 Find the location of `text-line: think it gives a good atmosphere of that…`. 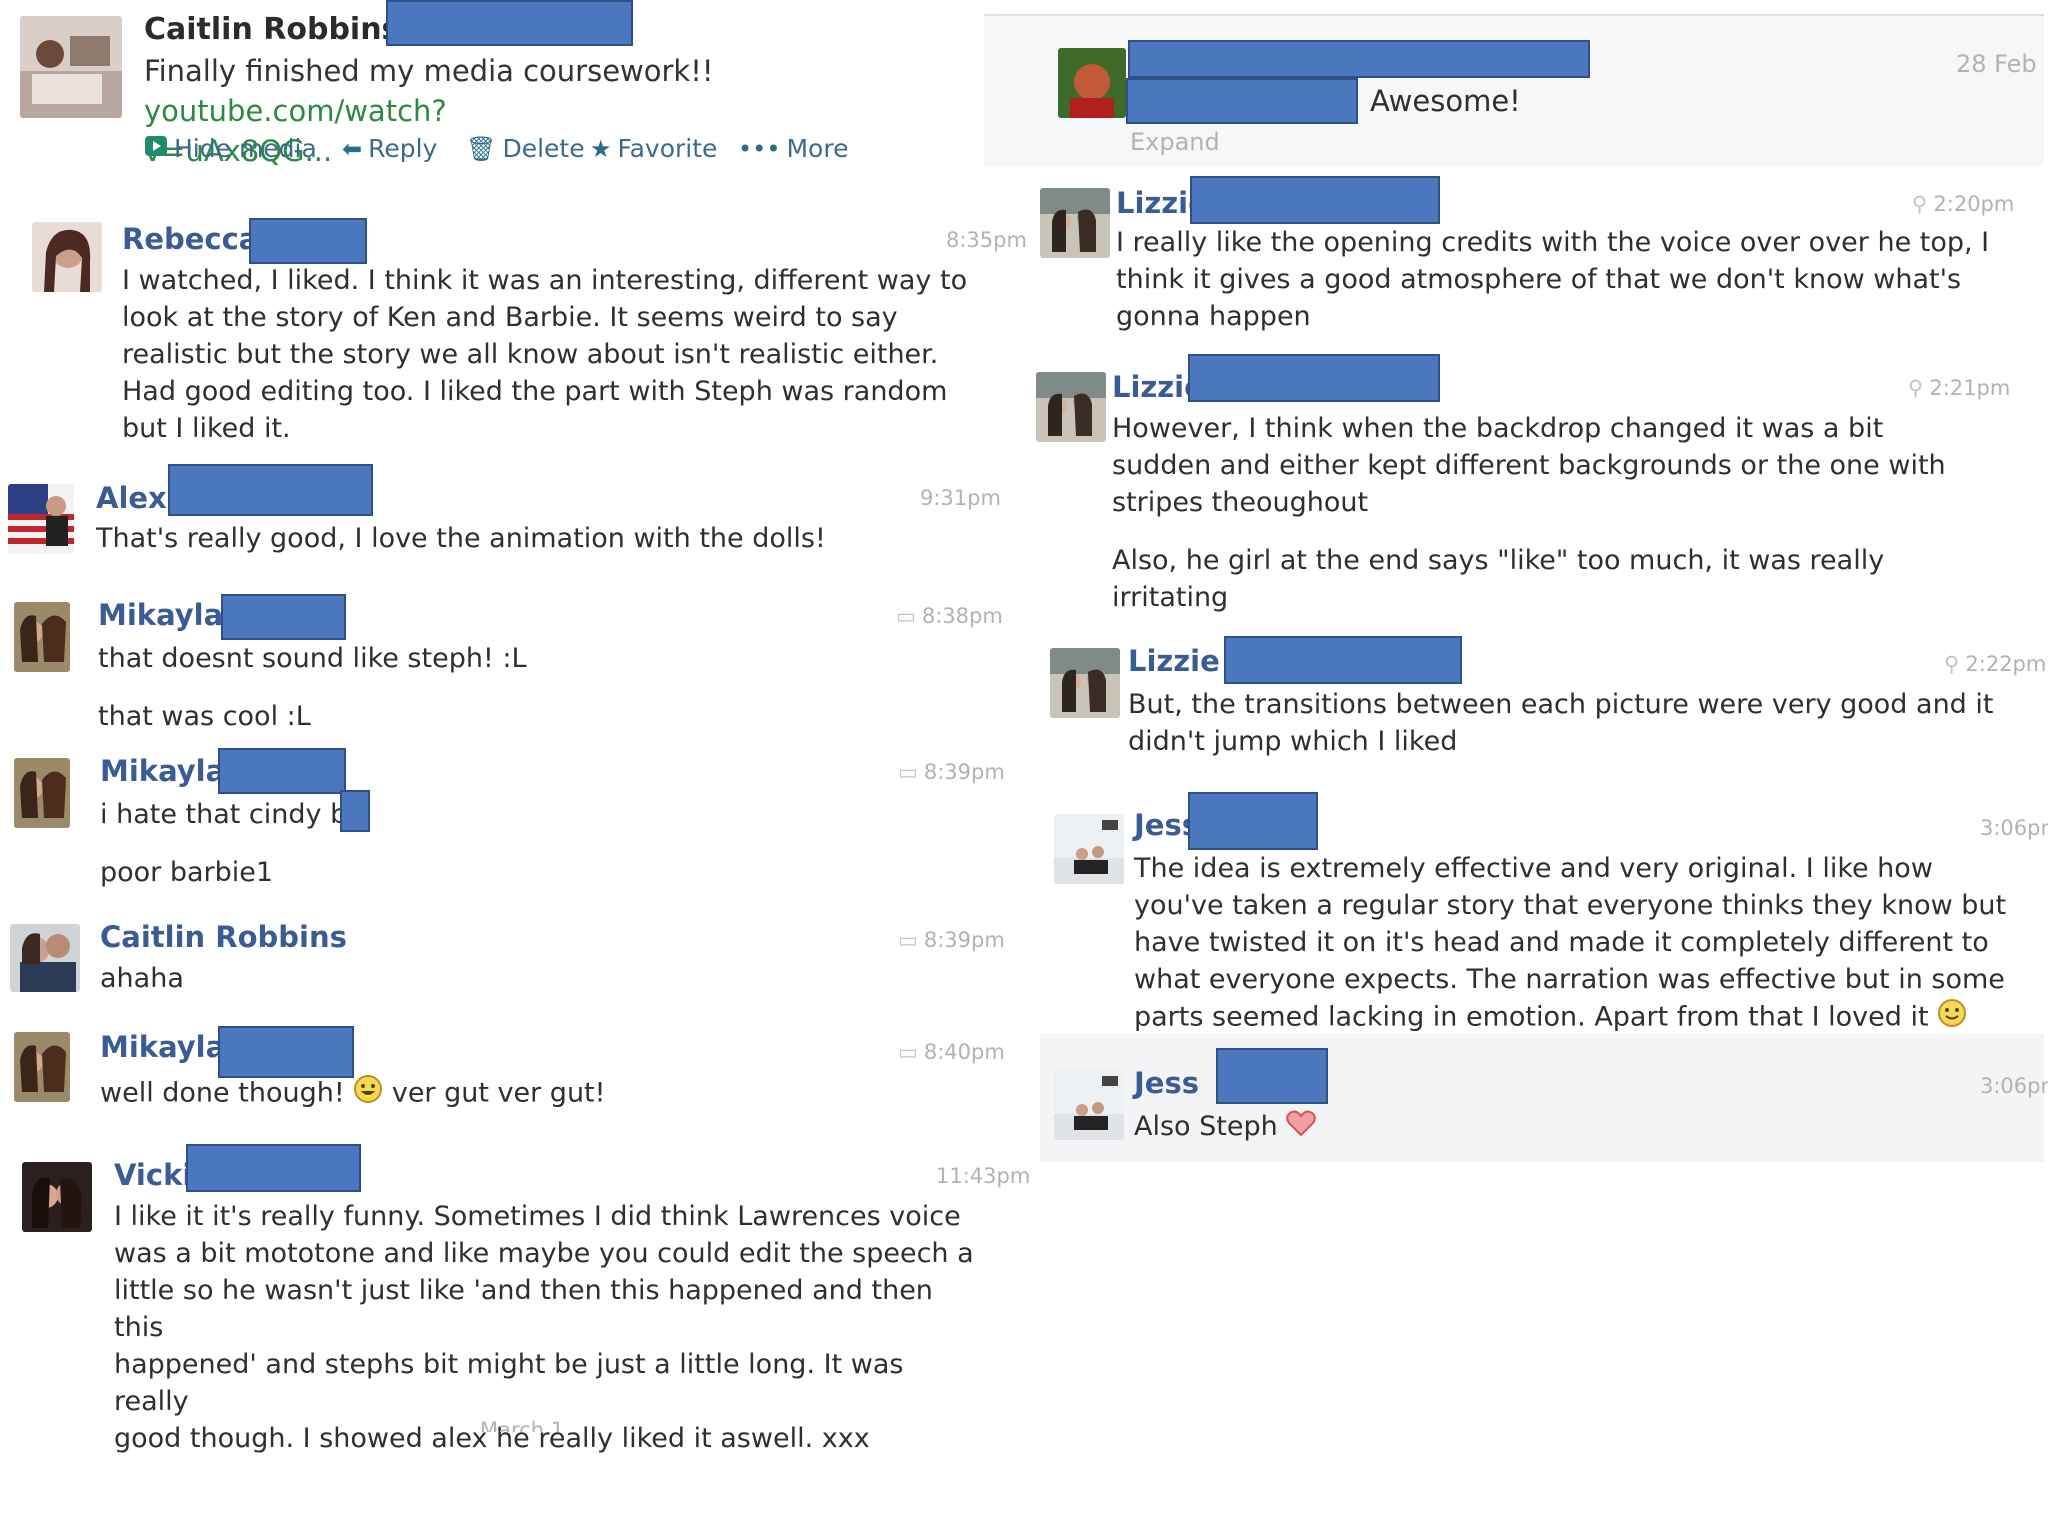

text-line: think it gives a good atmosphere of that… is located at coordinates (1539, 279).